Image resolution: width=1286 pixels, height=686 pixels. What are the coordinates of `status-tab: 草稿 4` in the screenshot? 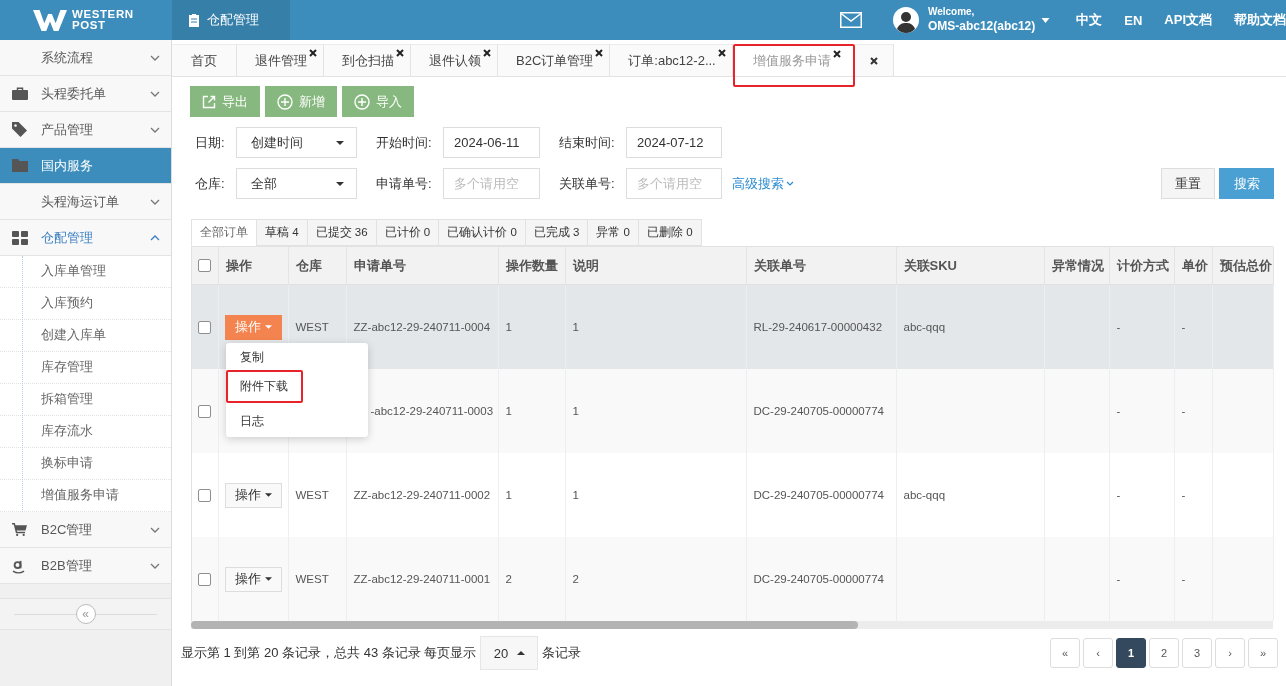 It's located at (281, 232).